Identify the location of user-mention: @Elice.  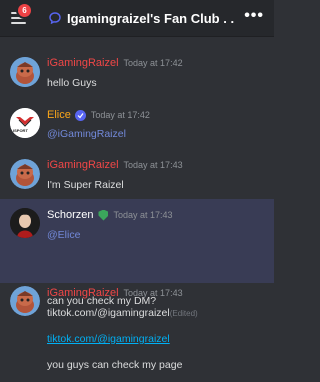
(63, 235).